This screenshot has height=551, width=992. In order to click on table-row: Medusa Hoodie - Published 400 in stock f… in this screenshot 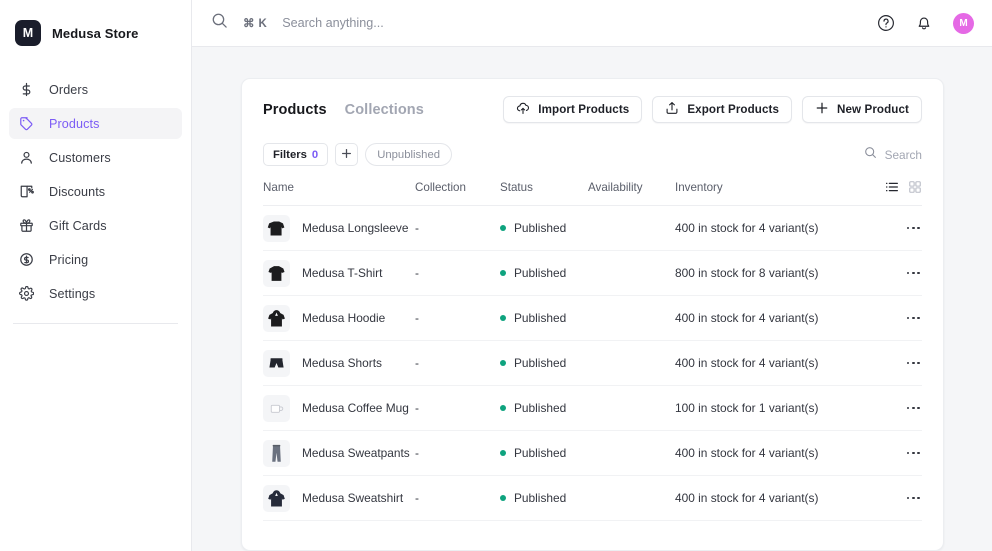, I will do `click(592, 318)`.